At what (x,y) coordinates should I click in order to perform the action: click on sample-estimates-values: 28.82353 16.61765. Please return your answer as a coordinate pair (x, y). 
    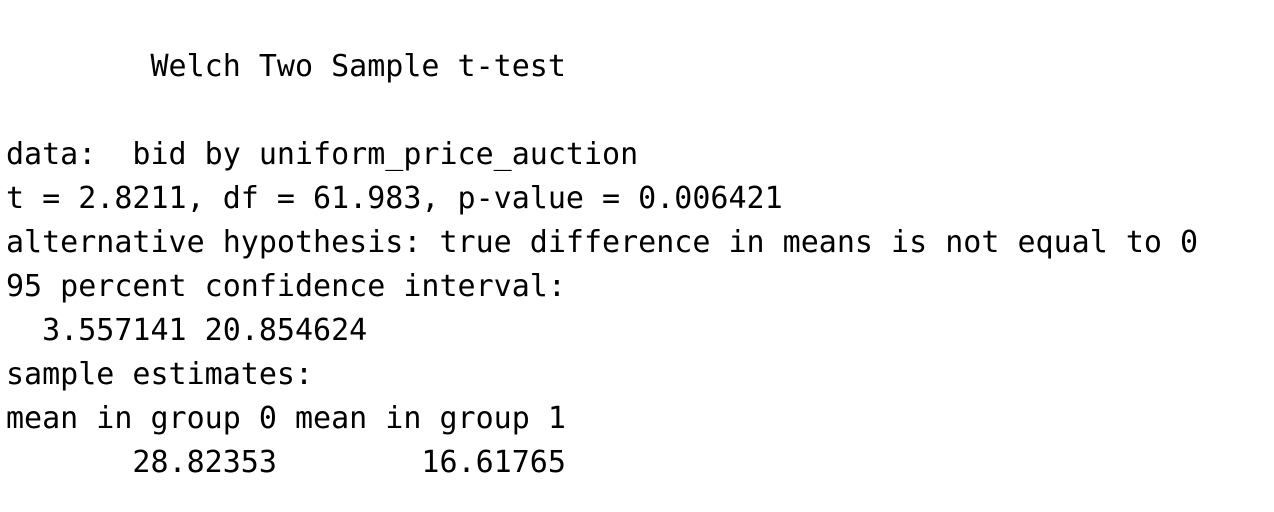
    Looking at the image, I should click on (286, 462).